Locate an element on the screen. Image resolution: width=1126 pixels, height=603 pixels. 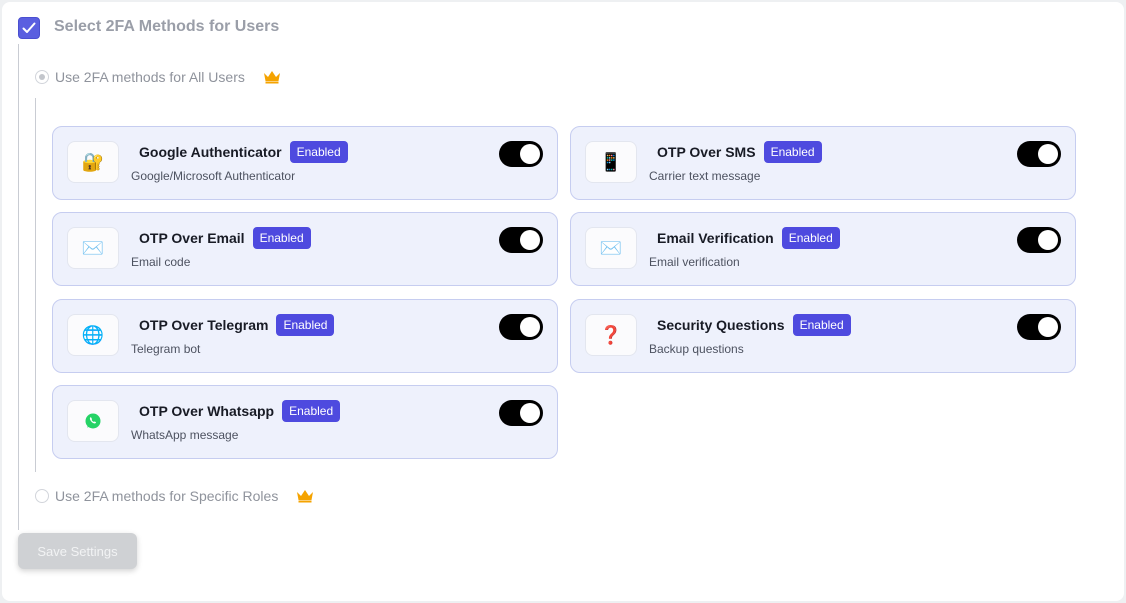
method-card-otp-over-whatsapp: OTP Over Whatsapp Enabled WhatsApp message is located at coordinates (305, 422).